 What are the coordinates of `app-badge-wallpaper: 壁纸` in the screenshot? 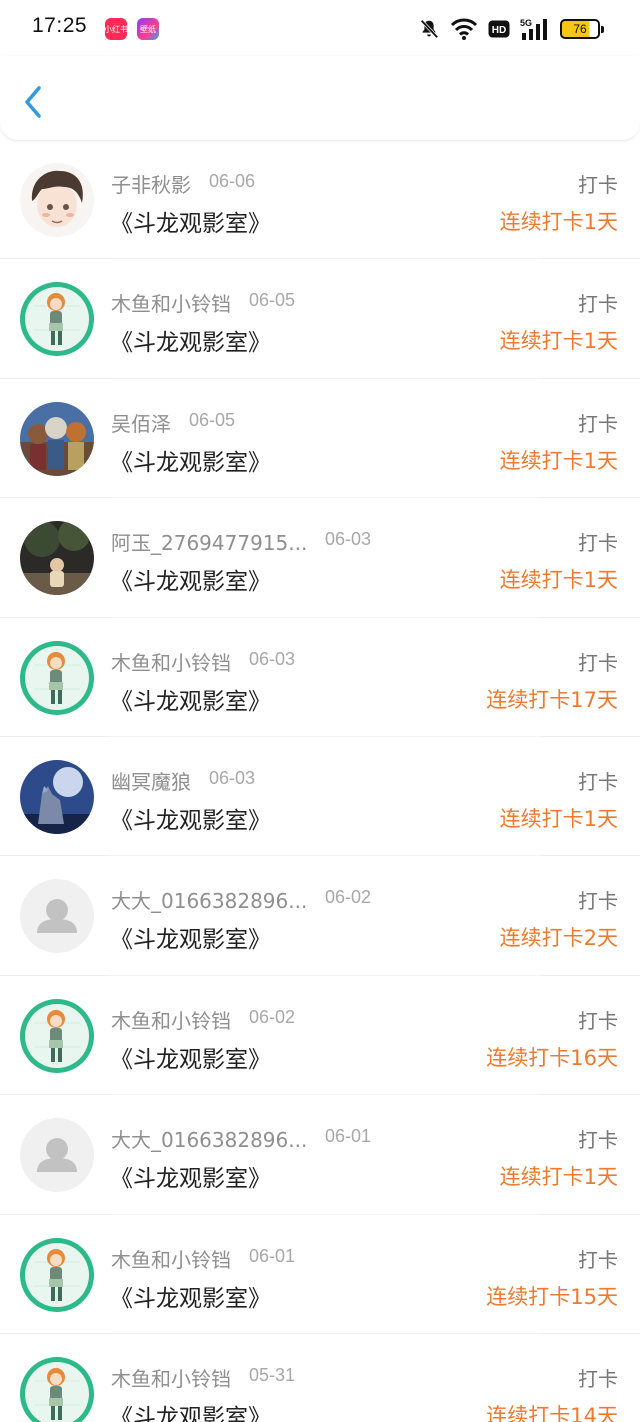 It's located at (148, 29).